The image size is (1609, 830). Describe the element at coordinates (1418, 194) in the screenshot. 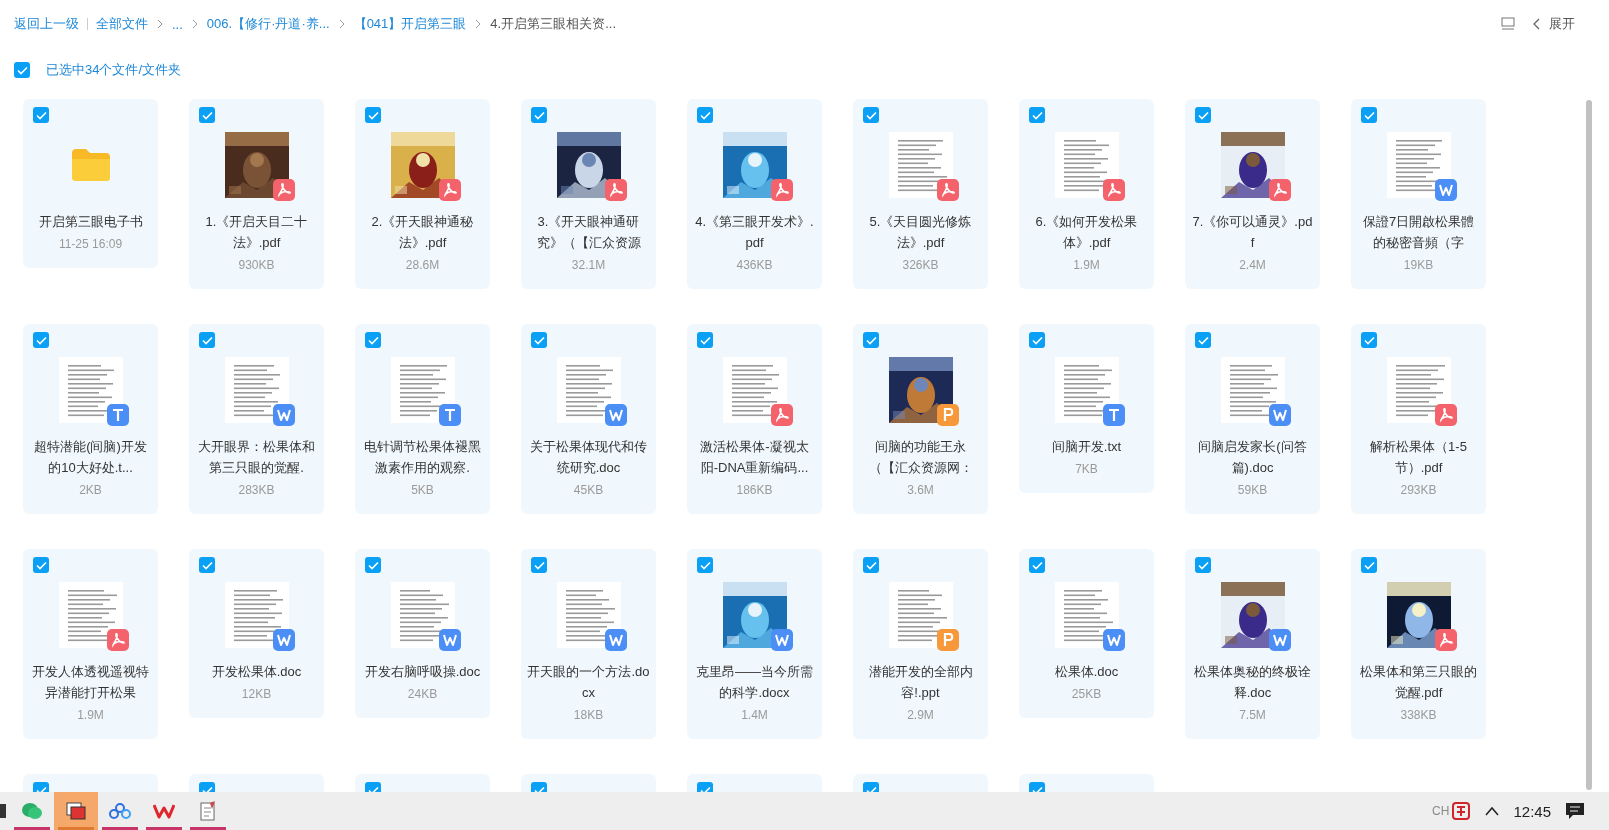

I see `file-card: 保證7日開啟松果體的秘密音頻（字 19KB` at that location.